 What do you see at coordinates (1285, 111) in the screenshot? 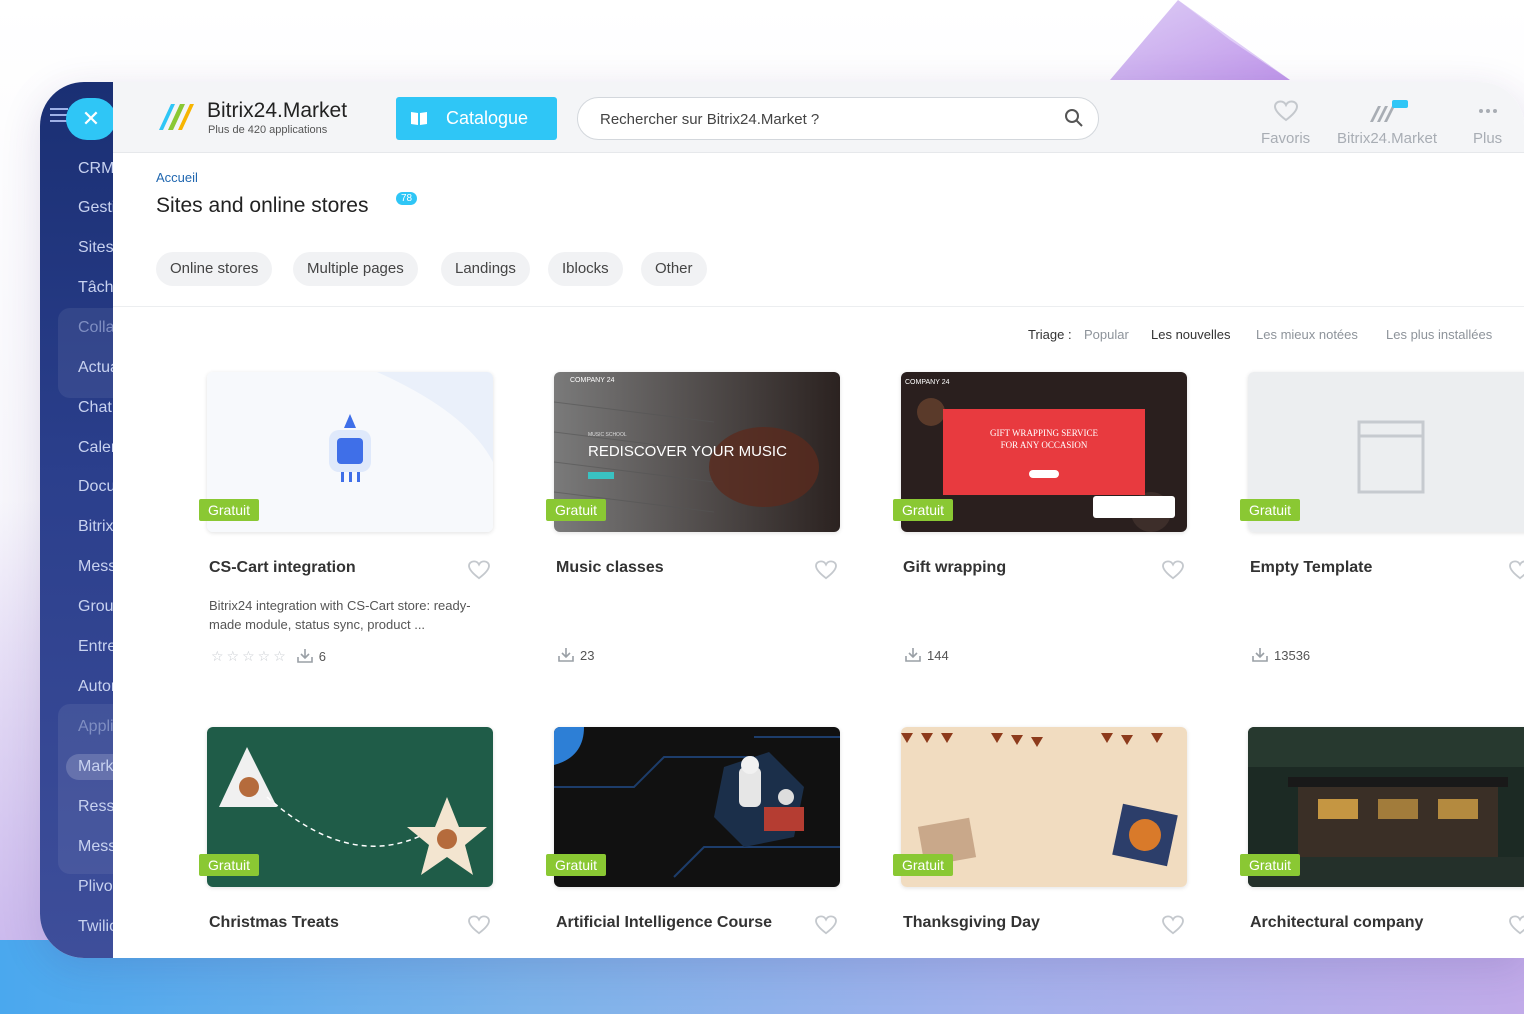
I see `heart-icon` at bounding box center [1285, 111].